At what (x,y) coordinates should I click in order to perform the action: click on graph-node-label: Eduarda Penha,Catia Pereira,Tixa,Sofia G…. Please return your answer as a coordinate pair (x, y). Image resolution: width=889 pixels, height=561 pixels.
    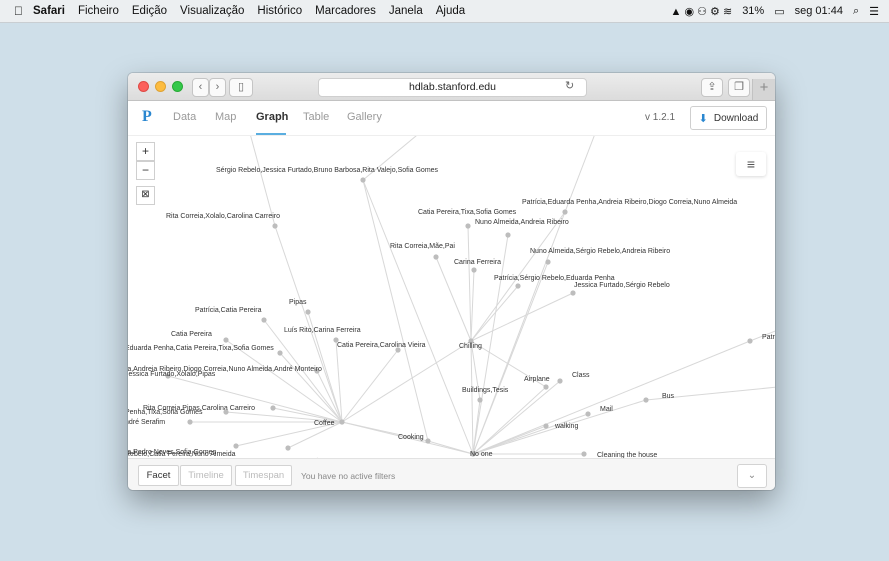
    Looking at the image, I should click on (201, 348).